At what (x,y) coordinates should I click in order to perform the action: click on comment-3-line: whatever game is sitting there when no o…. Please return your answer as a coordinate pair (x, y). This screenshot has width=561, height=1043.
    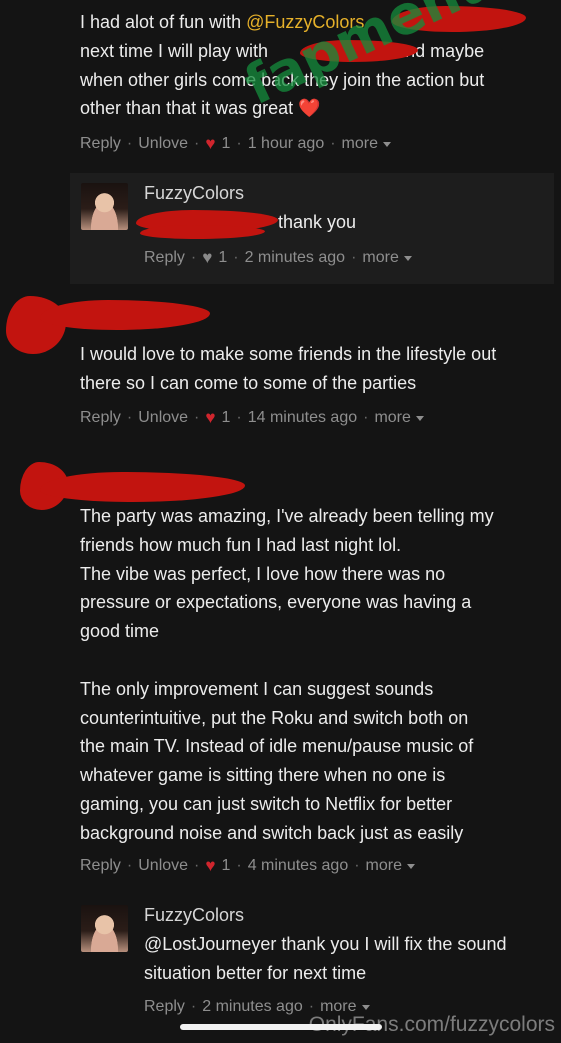
    Looking at the image, I should click on (263, 775).